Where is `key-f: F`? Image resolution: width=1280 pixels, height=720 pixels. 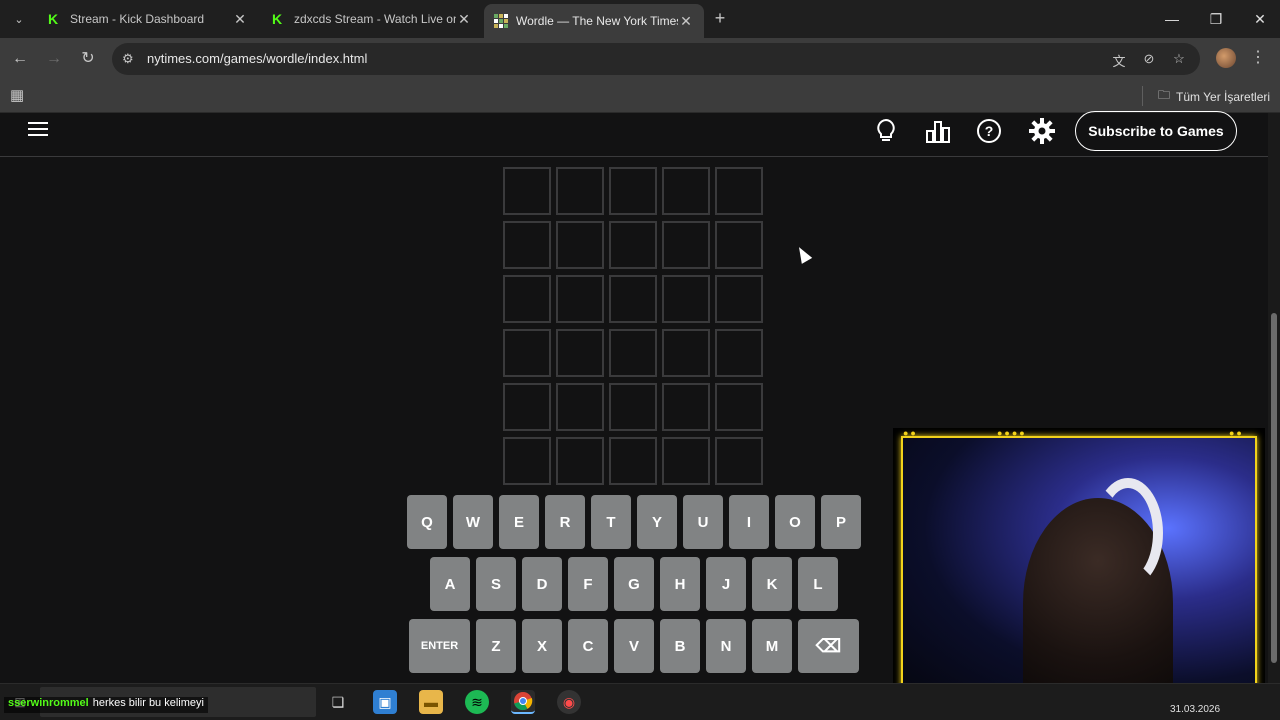 key-f: F is located at coordinates (588, 584).